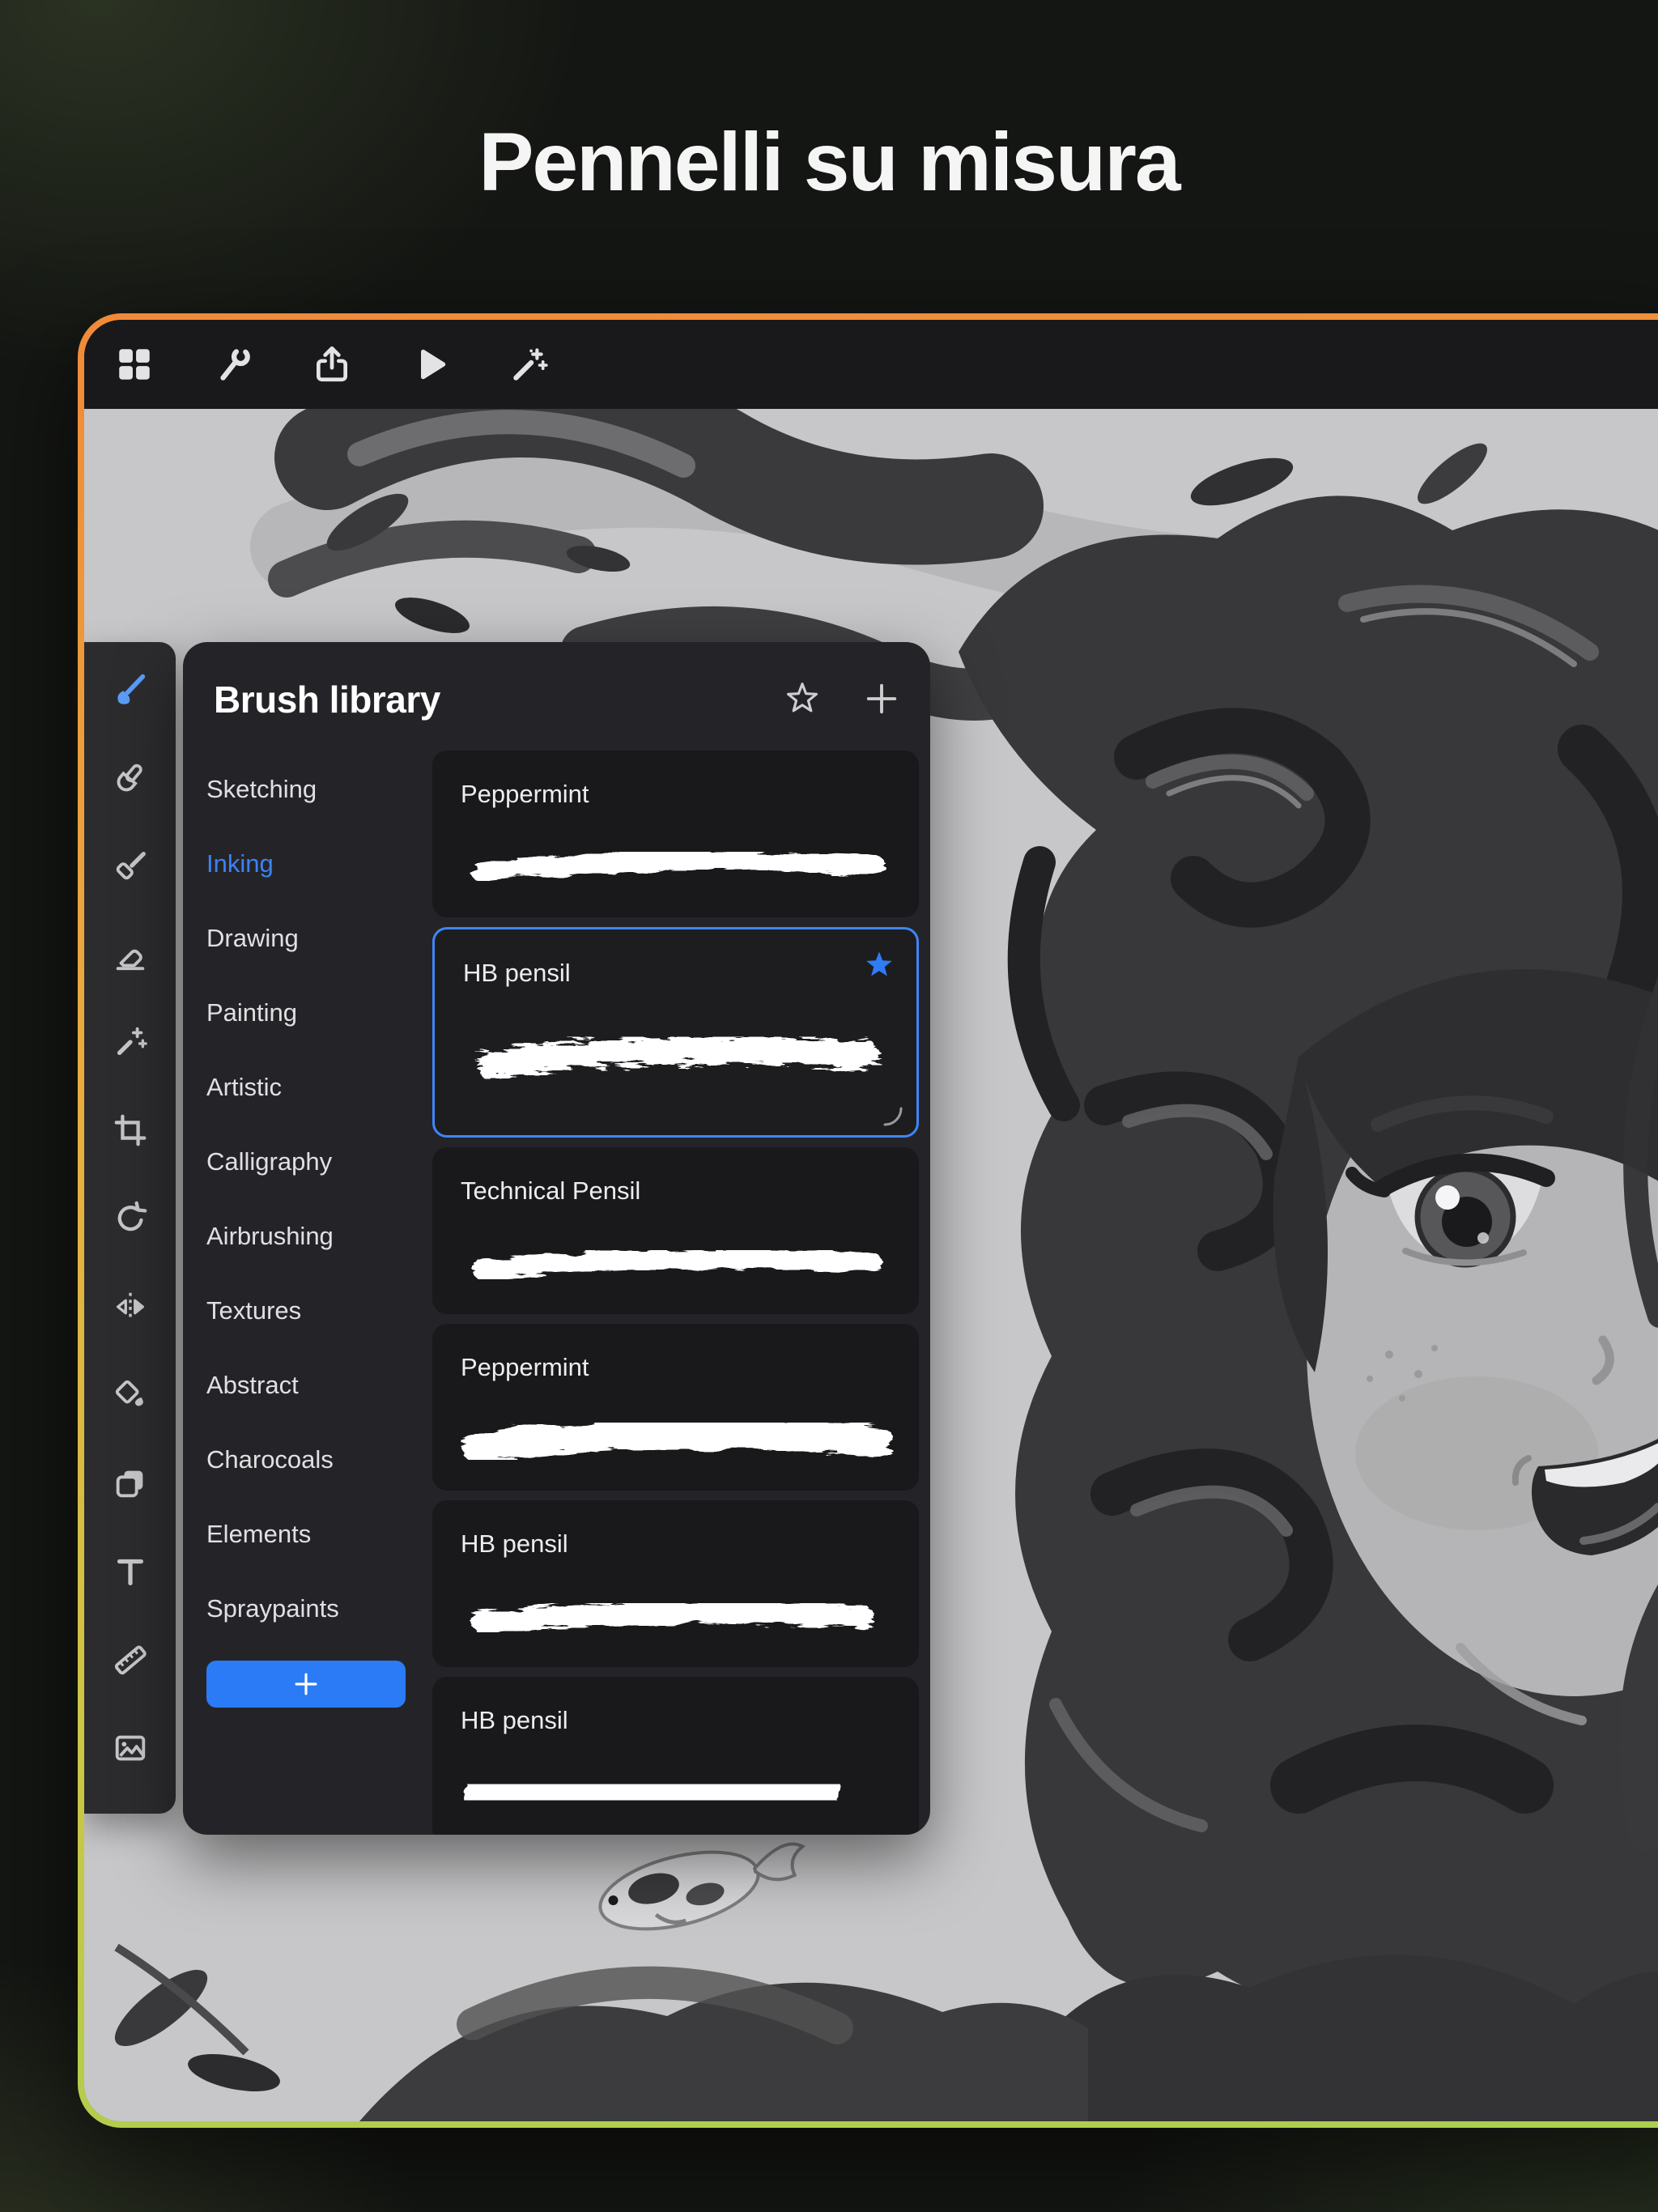  I want to click on tool-sidebar, so click(130, 1228).